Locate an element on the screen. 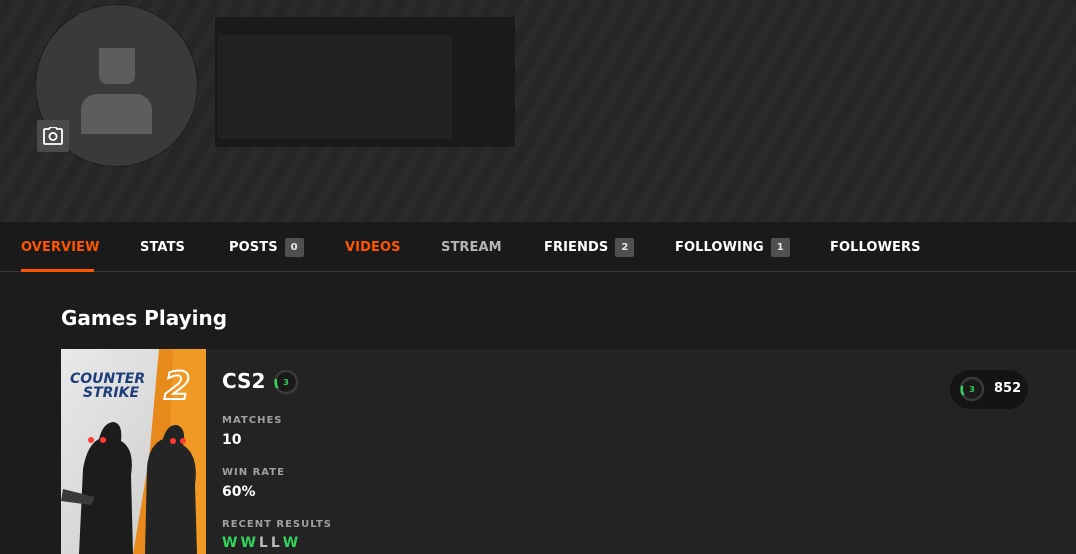 The height and width of the screenshot is (554, 1076). user-silhouette-icon is located at coordinates (117, 66).